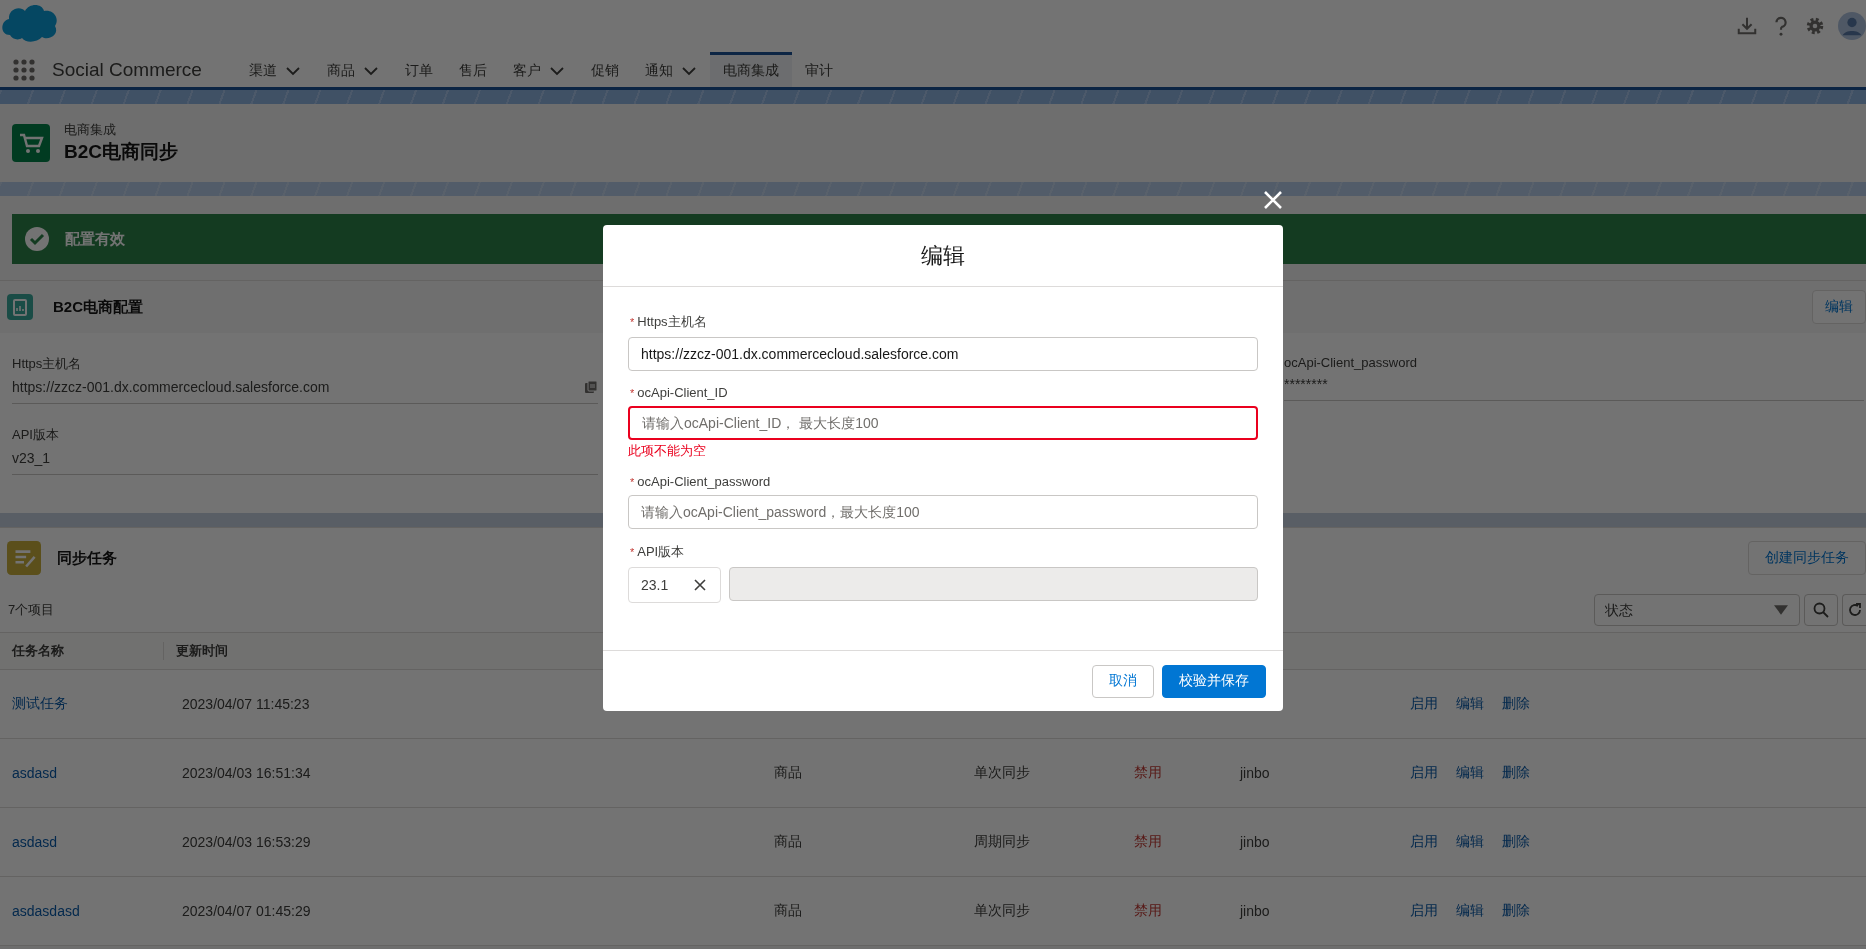  I want to click on card-title: B2C电商配置, so click(98, 307).